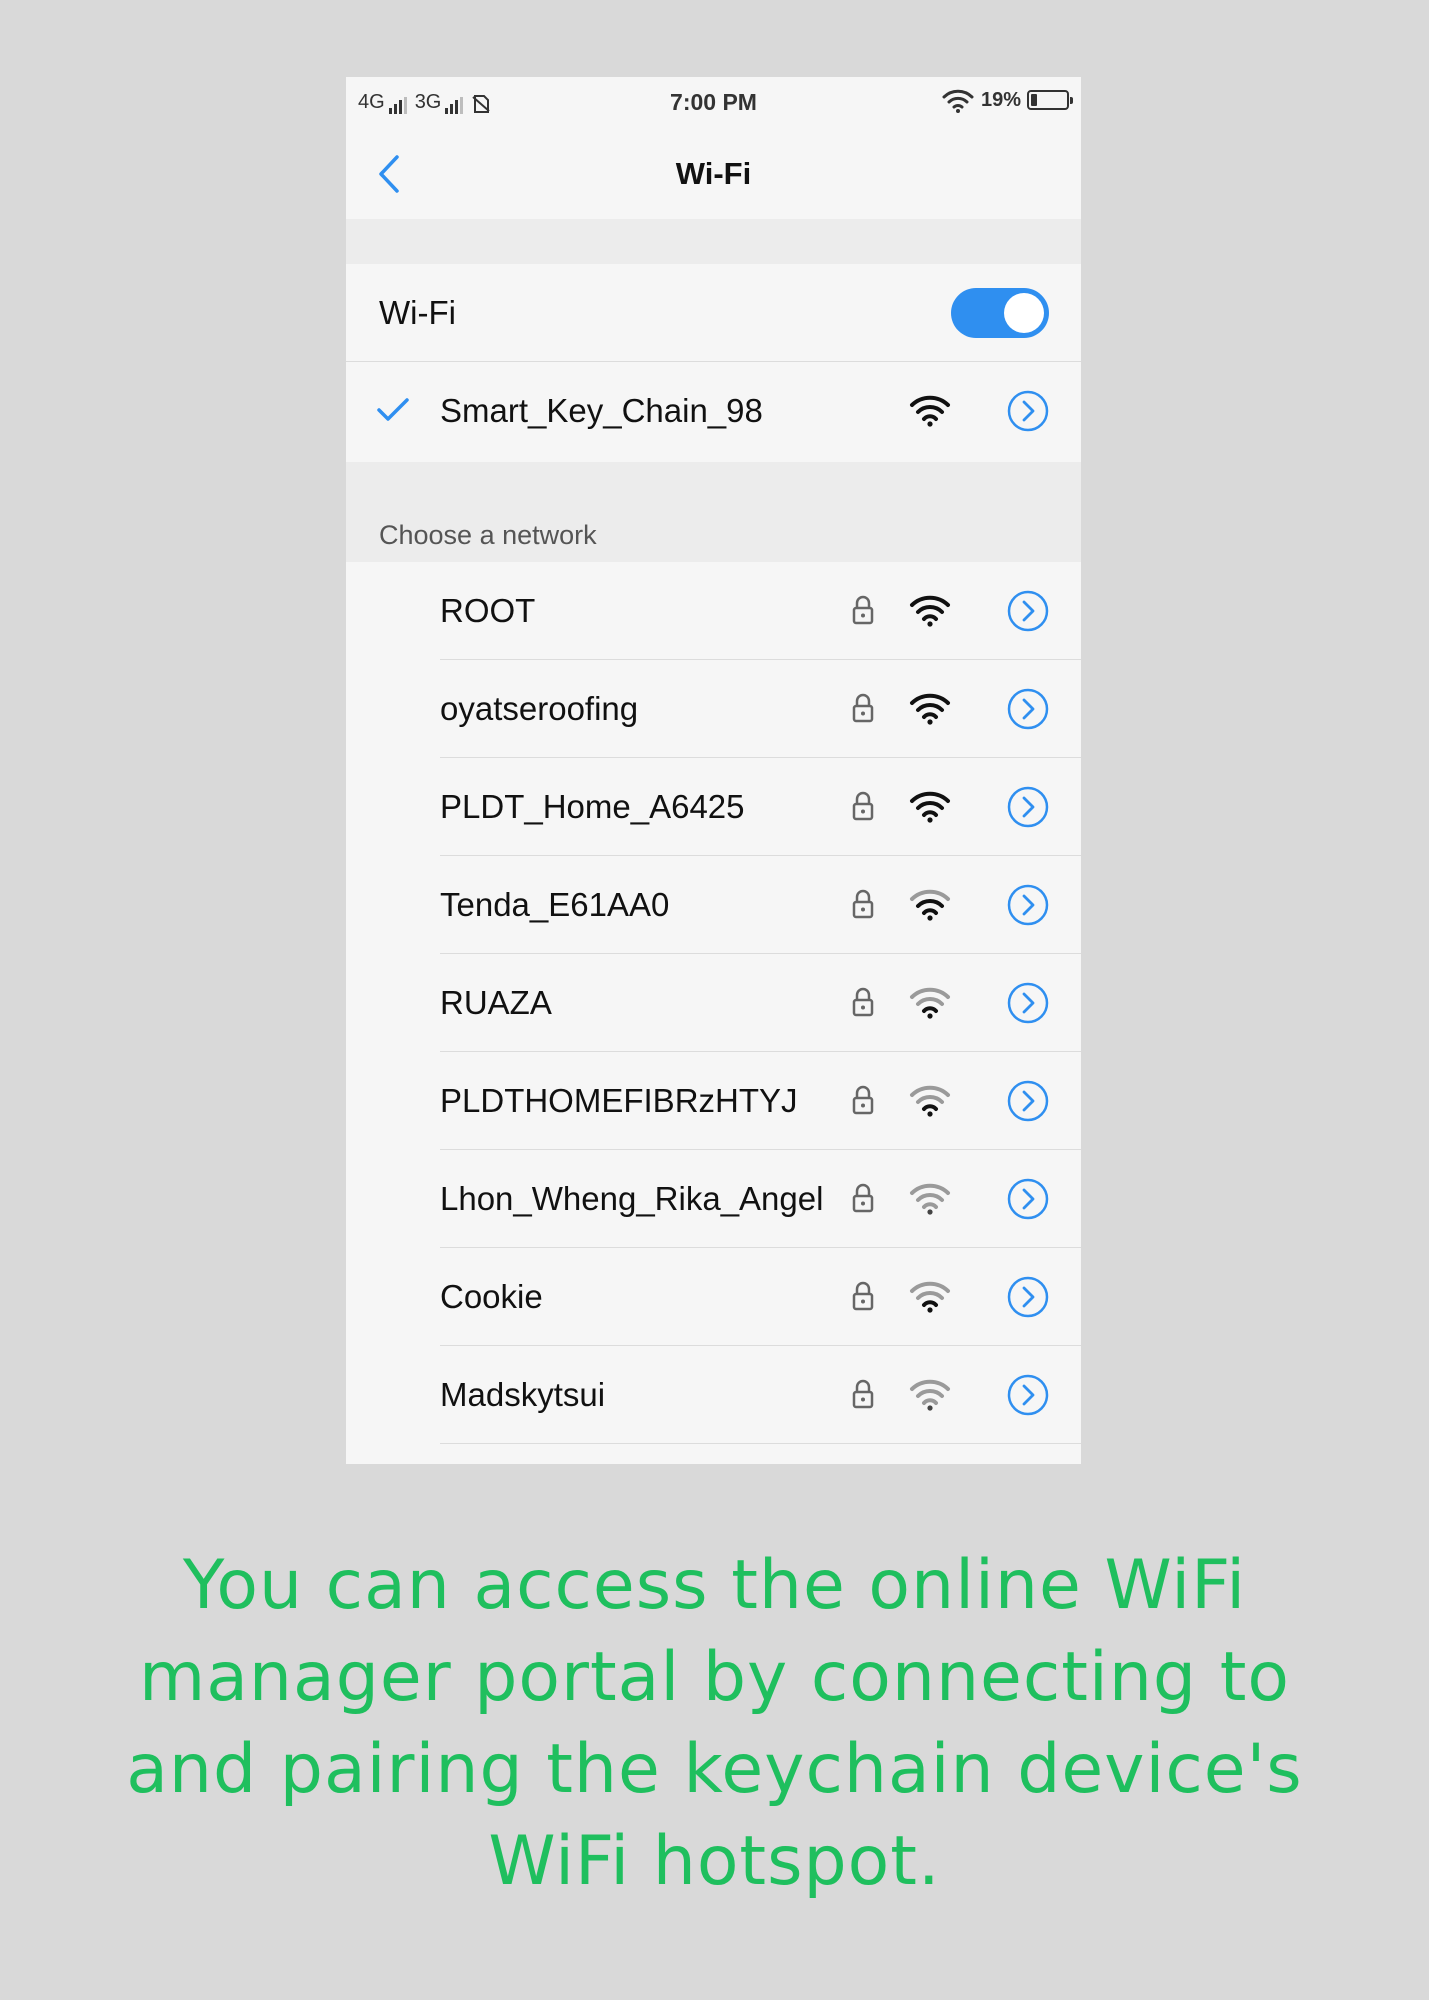 The image size is (1429, 2000). Describe the element at coordinates (393, 409) in the screenshot. I see `check-icon` at that location.